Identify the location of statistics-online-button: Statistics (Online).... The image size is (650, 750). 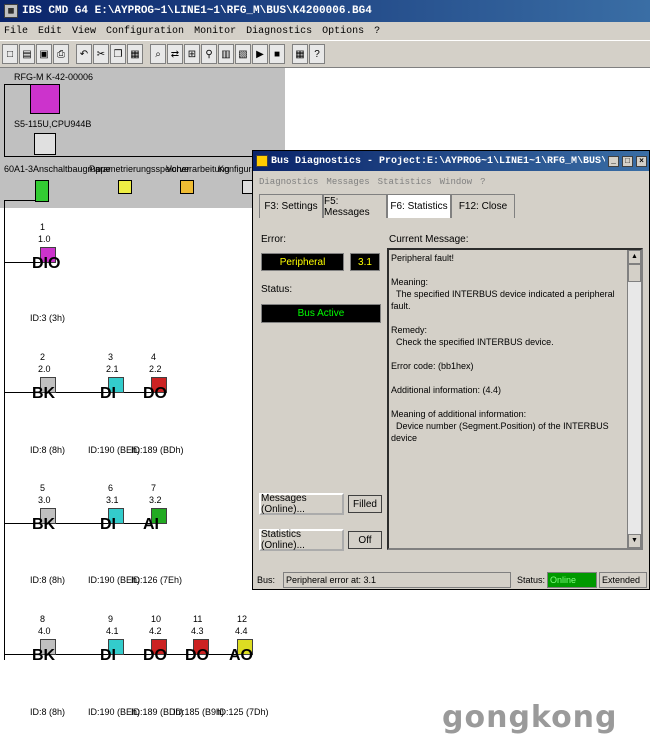
(301, 540).